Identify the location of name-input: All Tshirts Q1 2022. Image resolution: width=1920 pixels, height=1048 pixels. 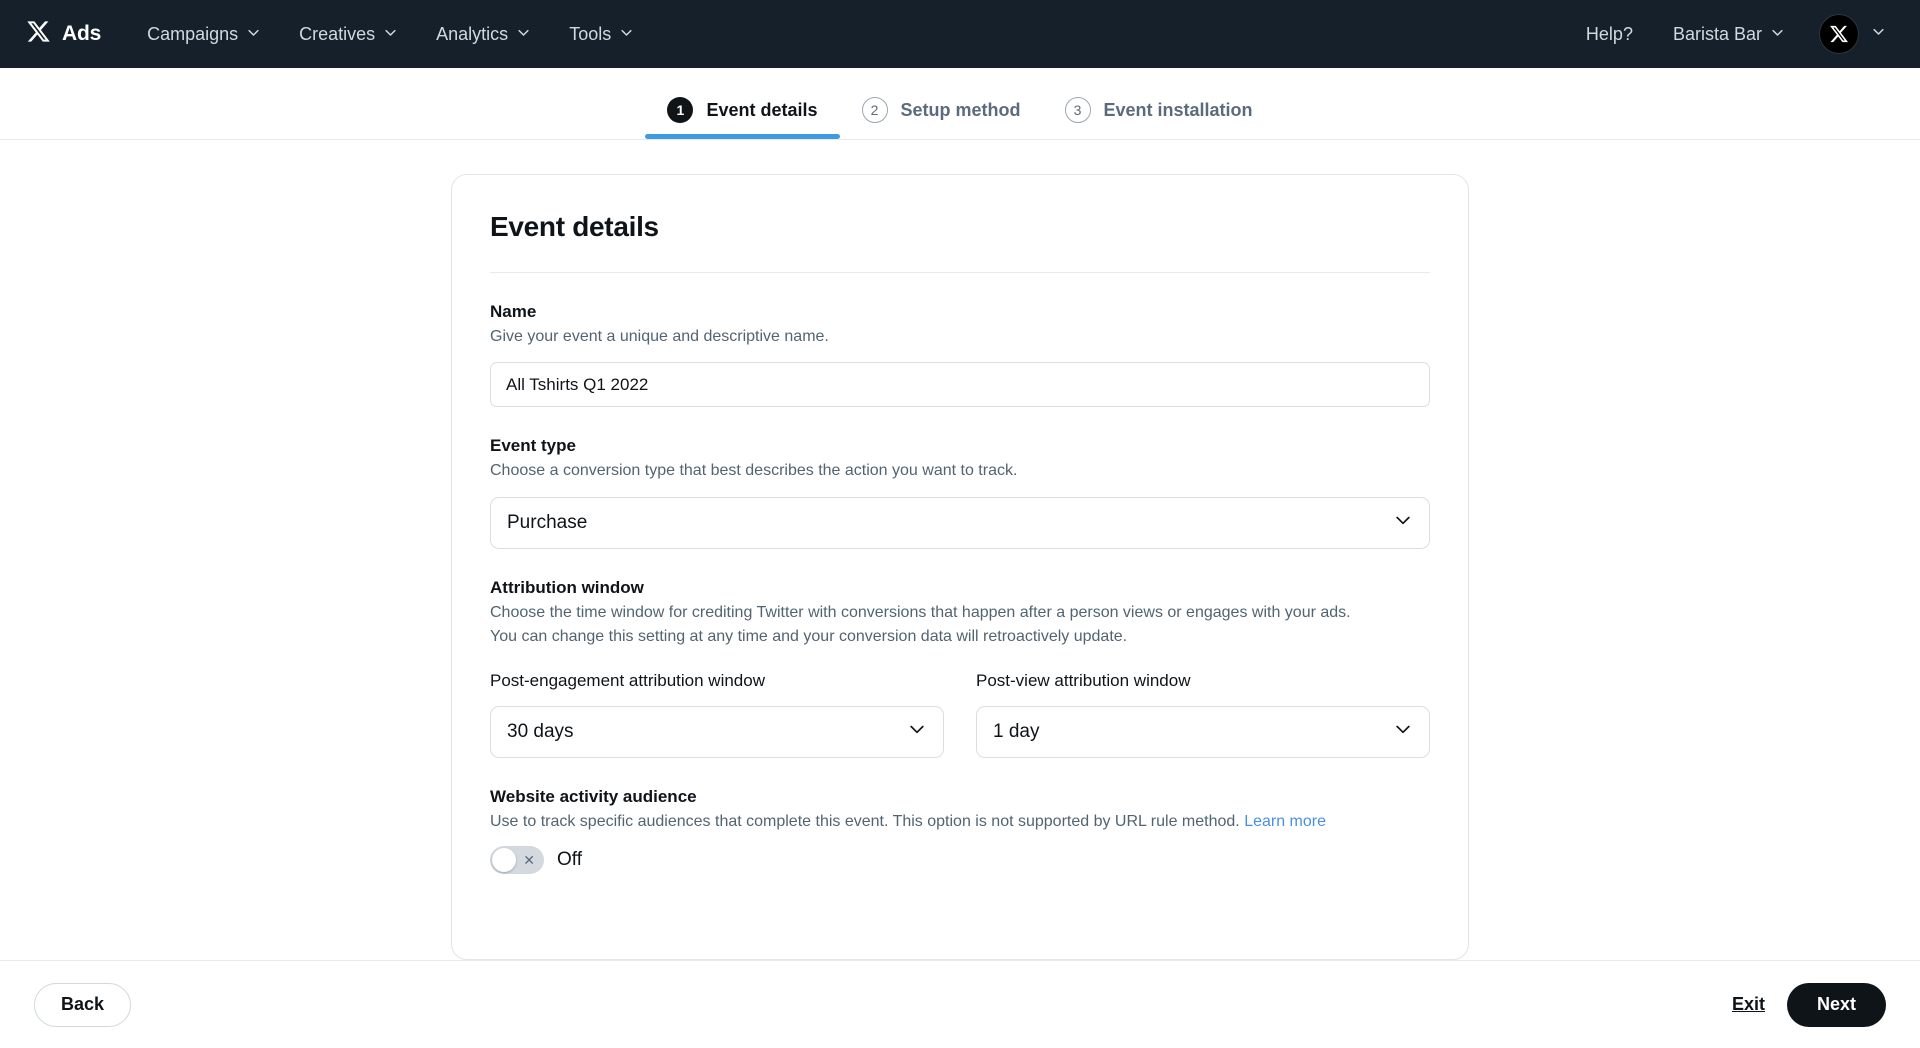
(960, 385).